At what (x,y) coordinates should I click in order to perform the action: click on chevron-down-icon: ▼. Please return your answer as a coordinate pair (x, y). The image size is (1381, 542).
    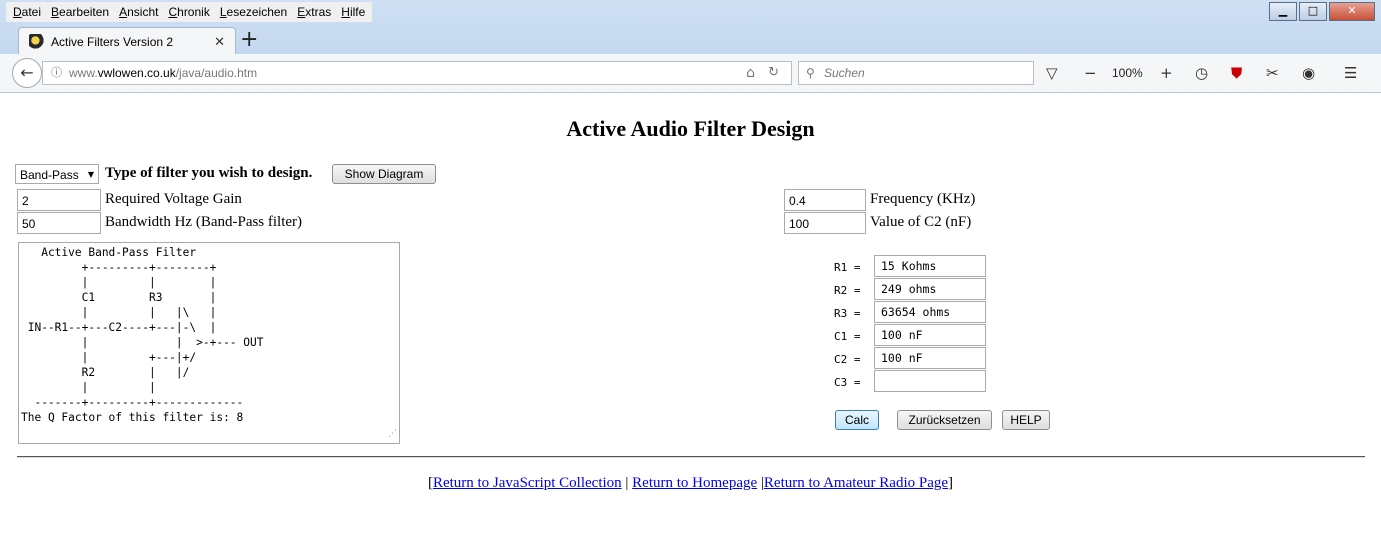
    Looking at the image, I should click on (90, 174).